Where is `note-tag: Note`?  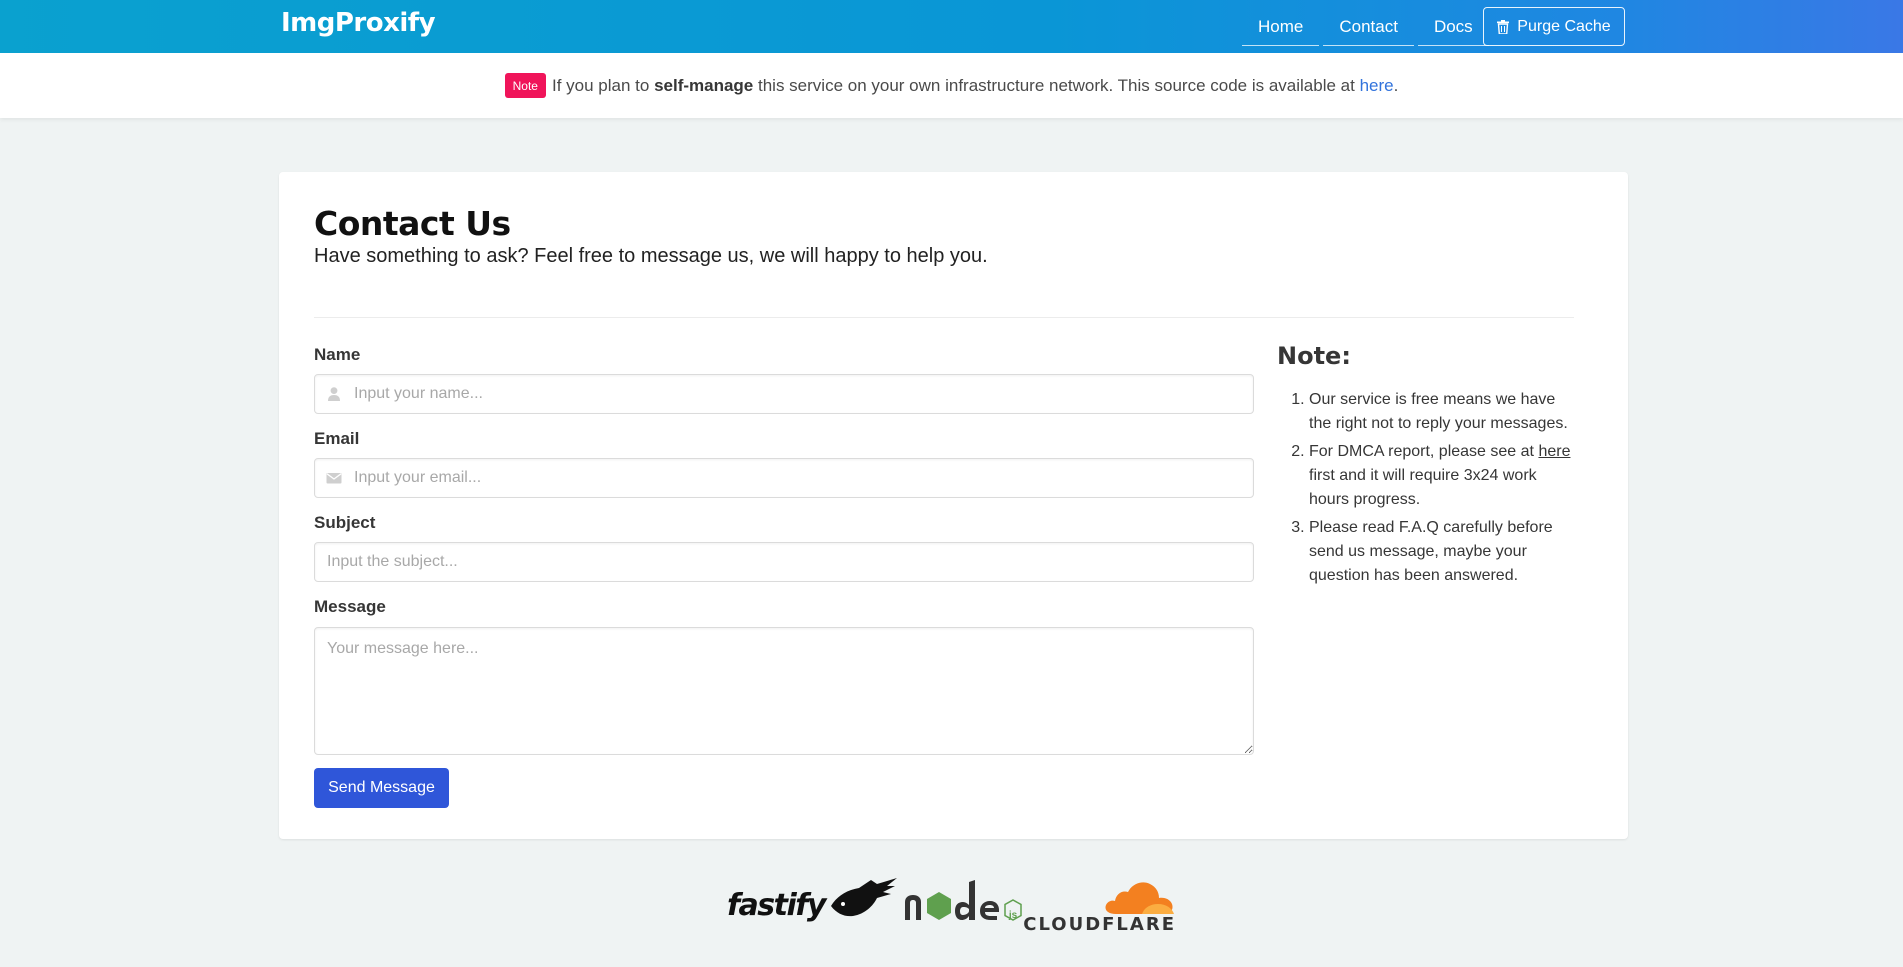
note-tag: Note is located at coordinates (525, 85).